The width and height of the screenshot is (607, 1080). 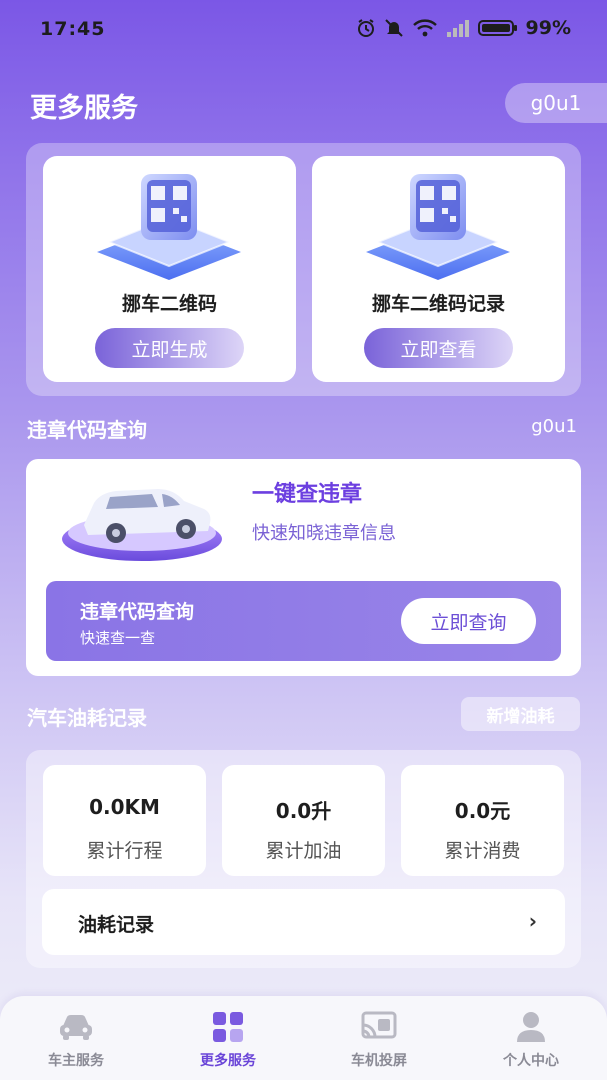 I want to click on violation-bar-subtitle: 快速查一查, so click(x=118, y=638).